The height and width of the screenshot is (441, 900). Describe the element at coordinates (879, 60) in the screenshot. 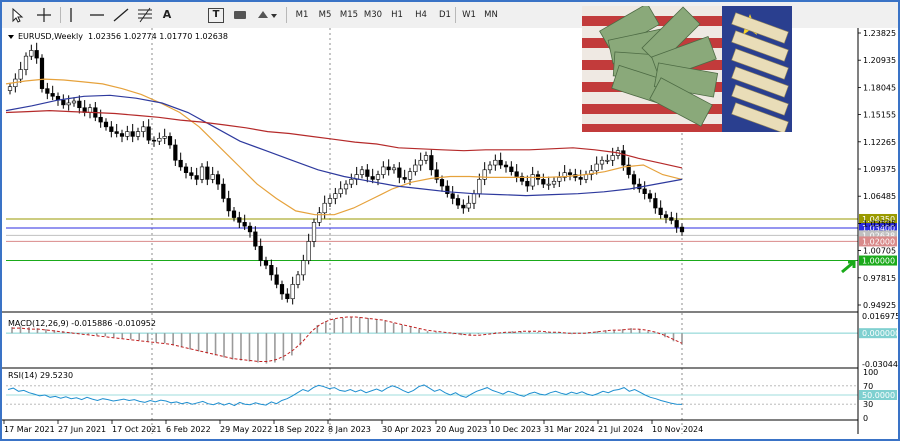

I see `price-tick-label: 1.20935` at that location.